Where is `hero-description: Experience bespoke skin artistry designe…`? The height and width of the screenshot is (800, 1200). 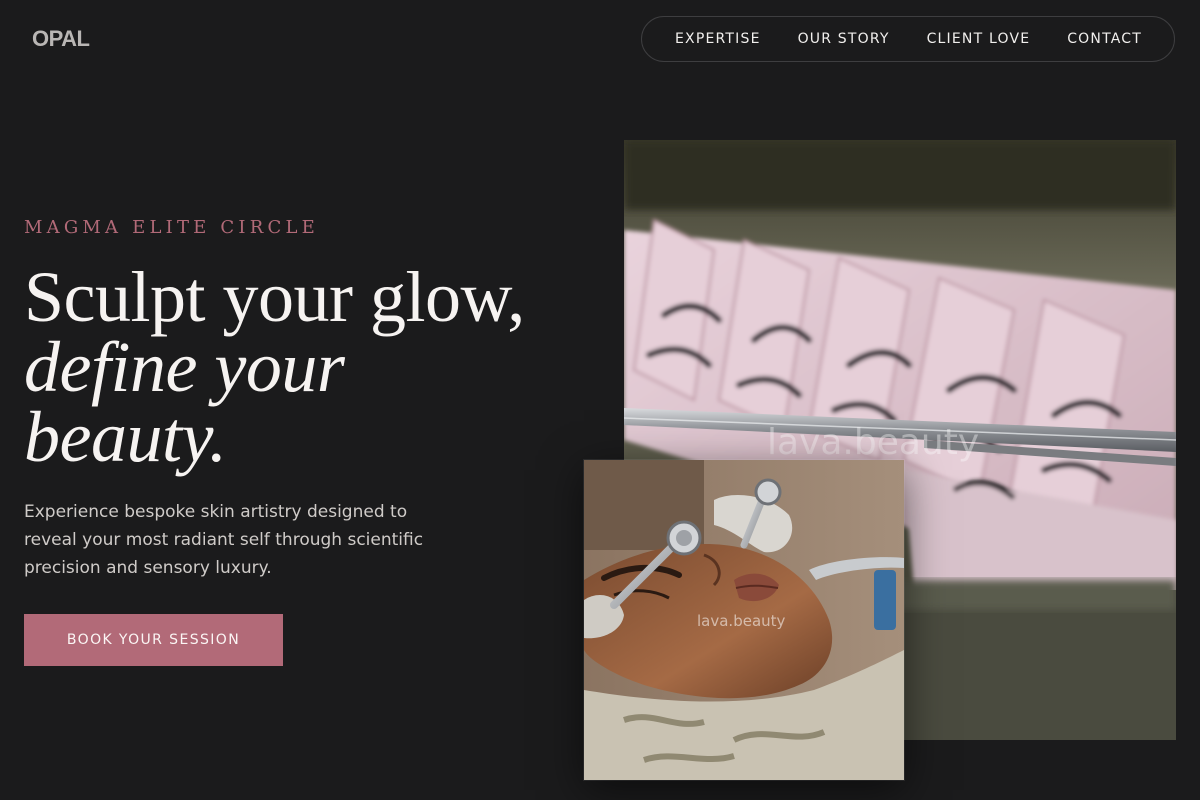 hero-description: Experience bespoke skin artistry designe… is located at coordinates (224, 540).